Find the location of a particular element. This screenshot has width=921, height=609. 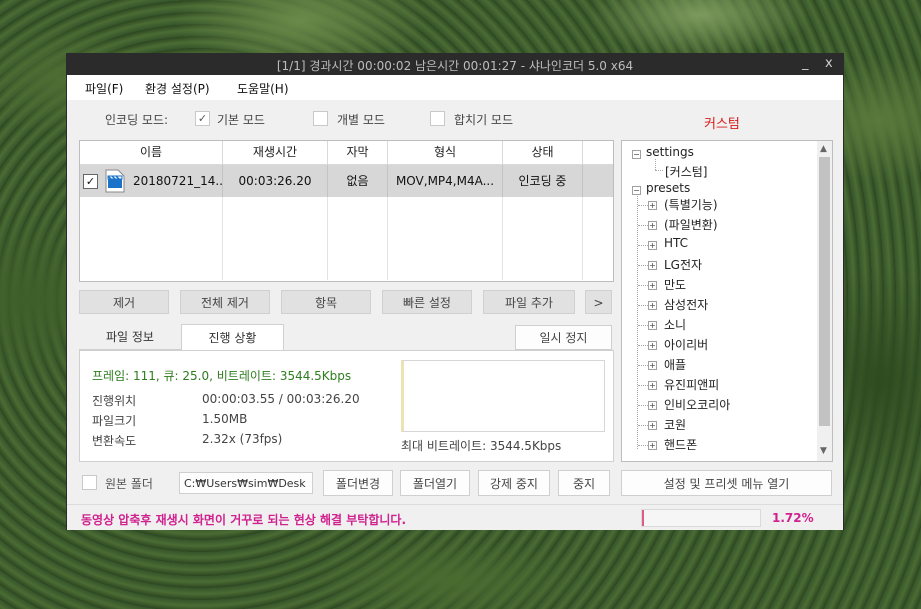

column-header-name: 이름 is located at coordinates (151, 153).